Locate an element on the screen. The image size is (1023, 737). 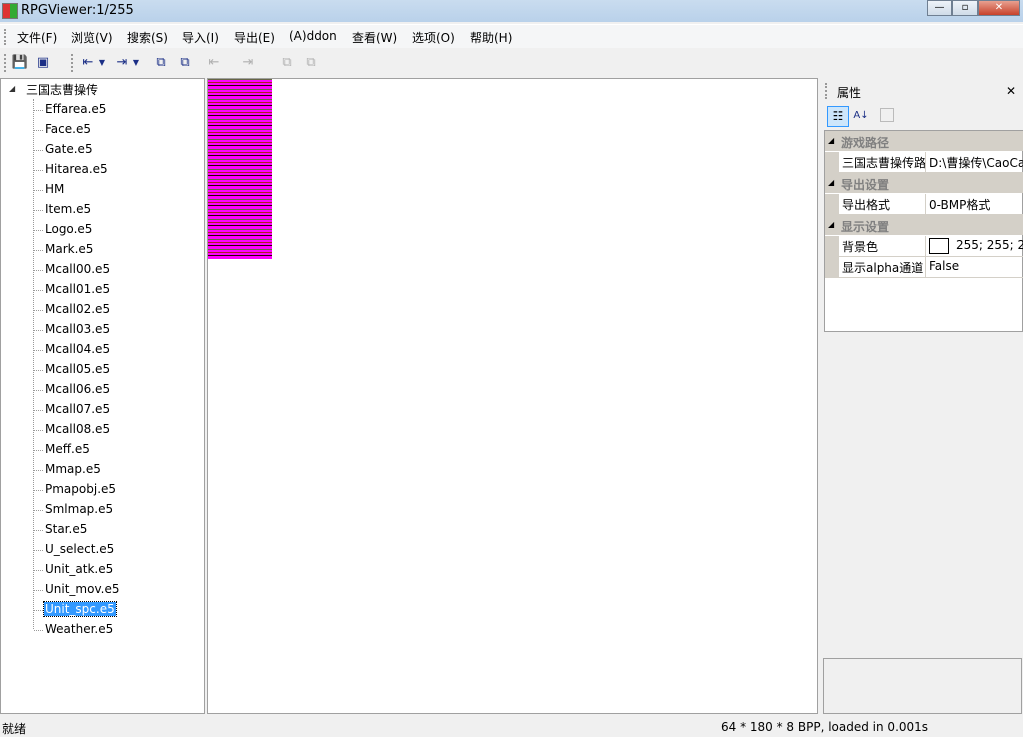
tree-item: Mcall02.e5 is located at coordinates (77, 309).